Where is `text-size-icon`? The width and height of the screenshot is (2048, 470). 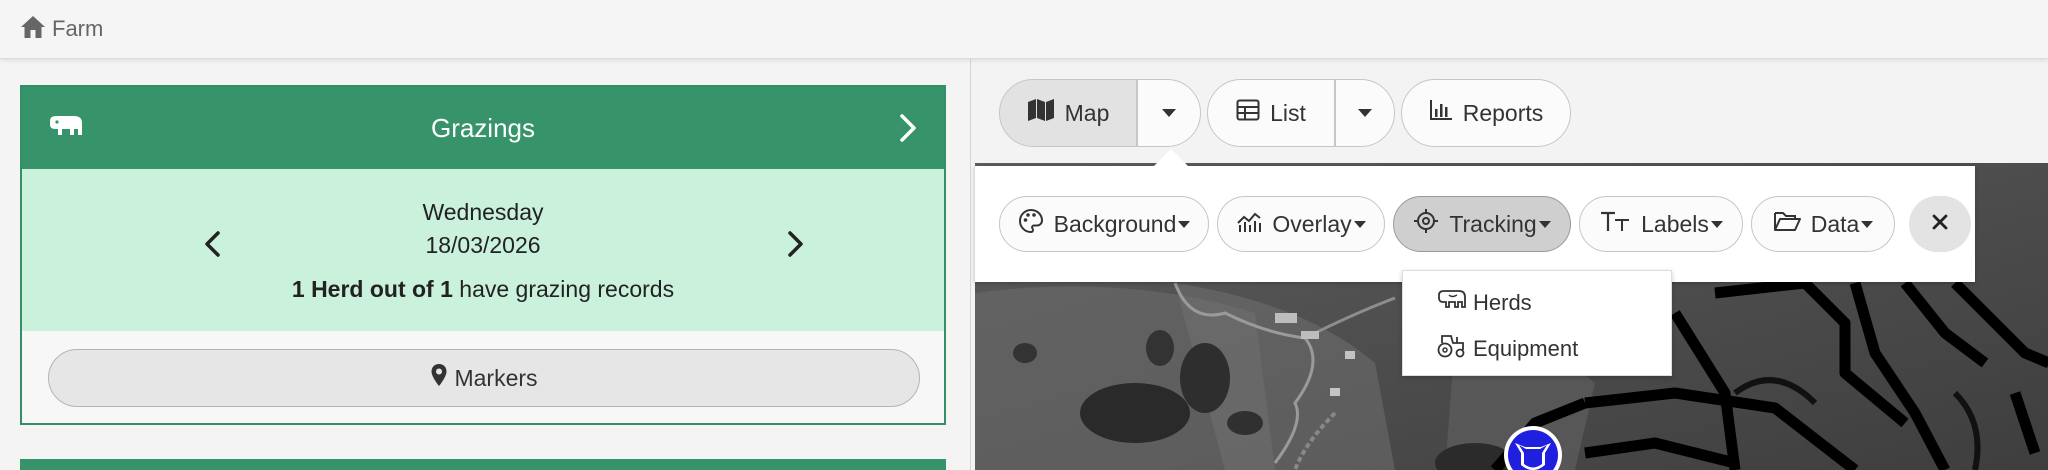
text-size-icon is located at coordinates (1620, 224).